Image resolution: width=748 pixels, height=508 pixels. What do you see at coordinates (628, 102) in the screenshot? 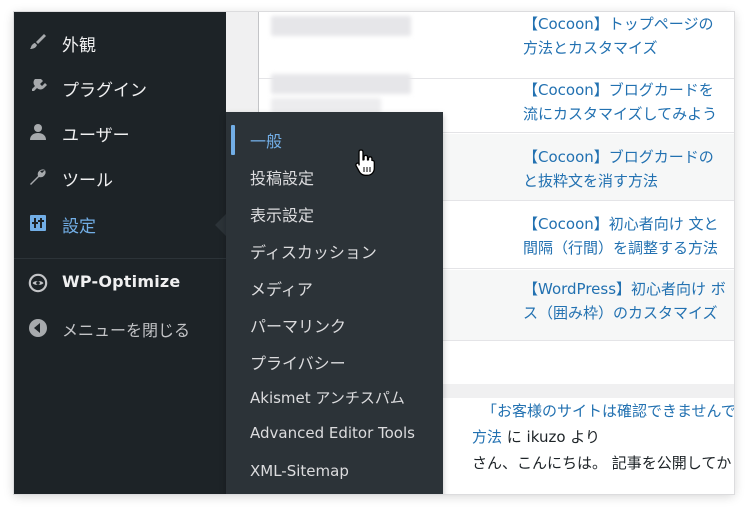
I see `post-link: 【Cocoon】ブログカードを 流にカスタマイズしてみよう` at bounding box center [628, 102].